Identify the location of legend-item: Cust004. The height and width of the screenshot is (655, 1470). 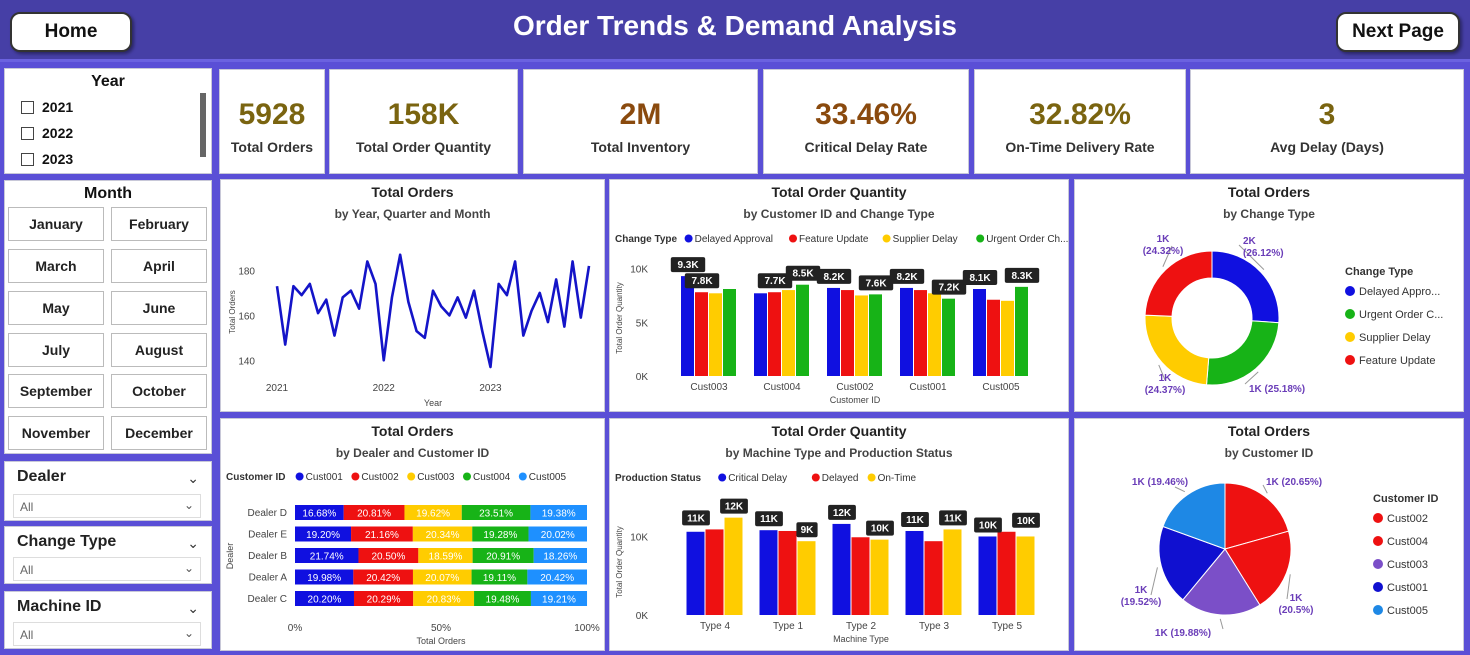
(1407, 542).